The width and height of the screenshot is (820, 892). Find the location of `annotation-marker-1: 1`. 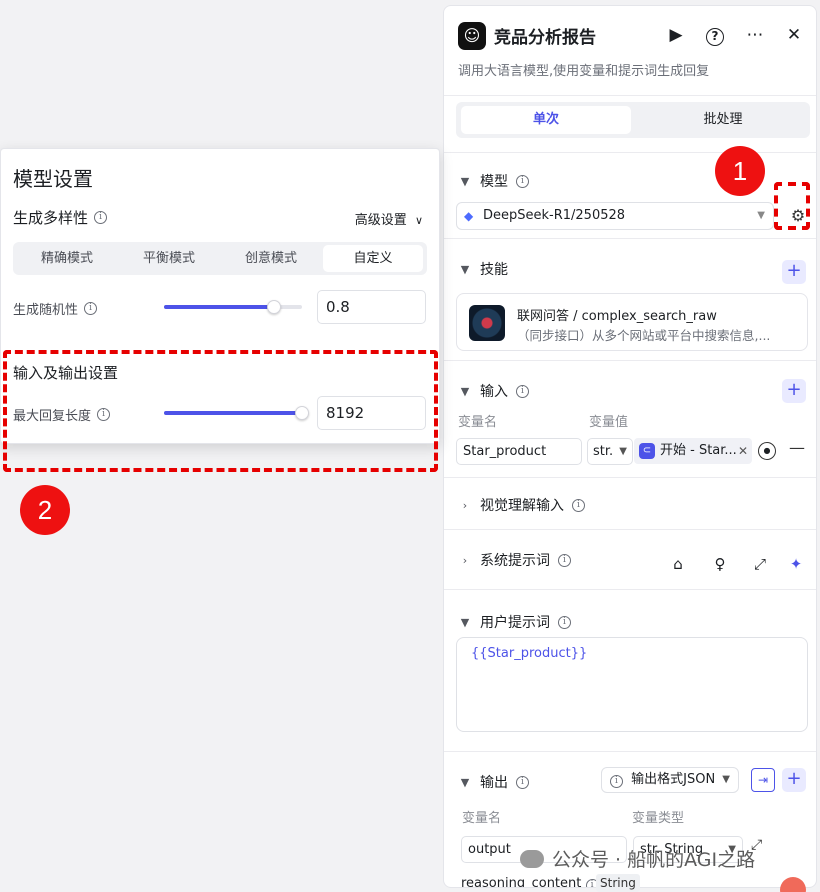

annotation-marker-1: 1 is located at coordinates (740, 171).